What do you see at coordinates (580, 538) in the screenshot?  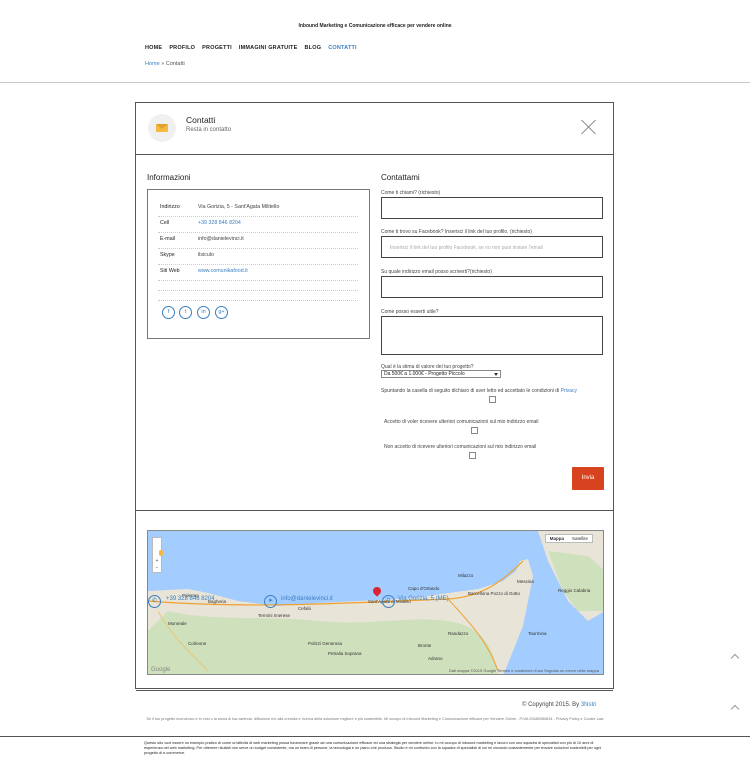 I see `map-type-satellite: Satellite` at bounding box center [580, 538].